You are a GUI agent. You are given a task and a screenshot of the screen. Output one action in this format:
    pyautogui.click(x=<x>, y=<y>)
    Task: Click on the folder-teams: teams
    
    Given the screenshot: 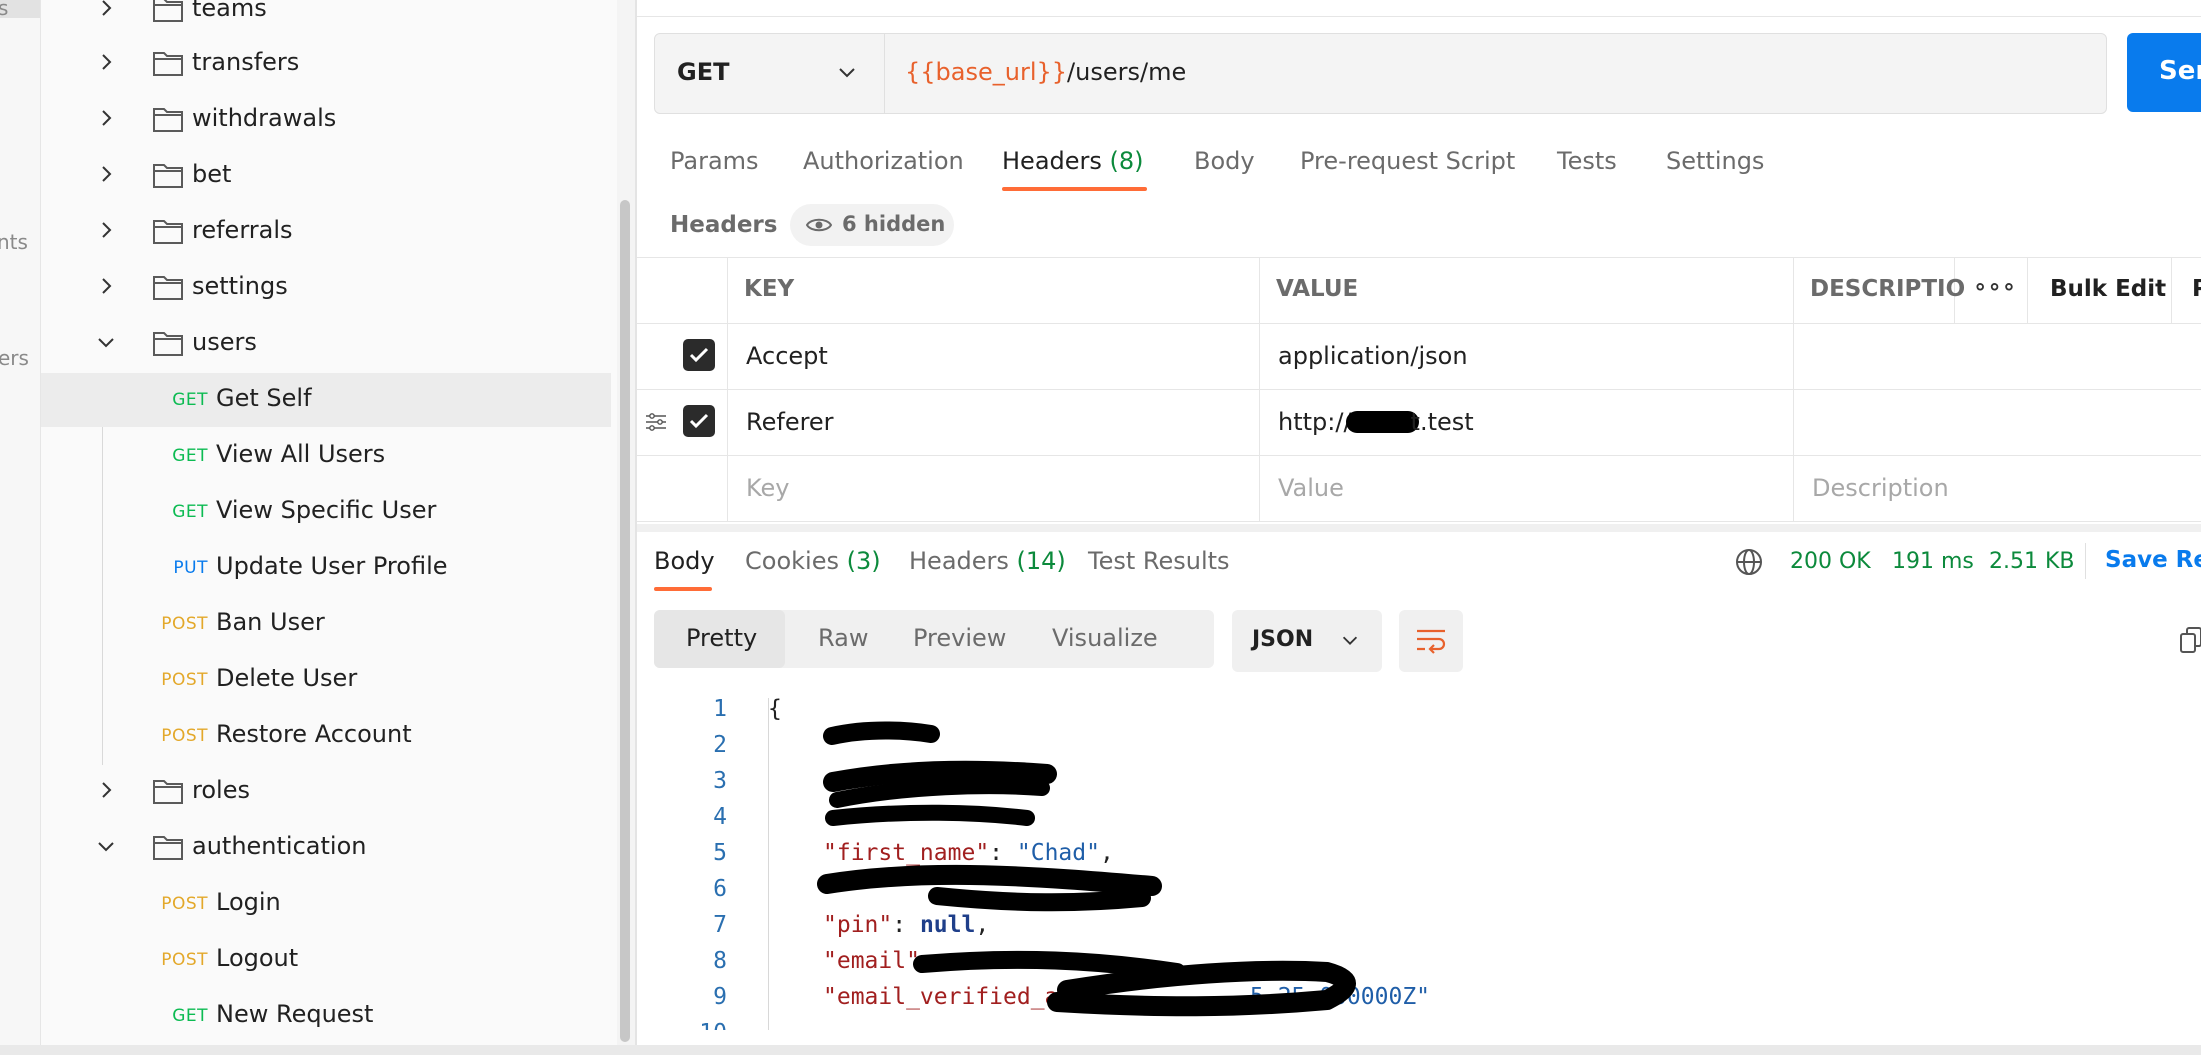 What is the action you would take?
    pyautogui.click(x=326, y=18)
    